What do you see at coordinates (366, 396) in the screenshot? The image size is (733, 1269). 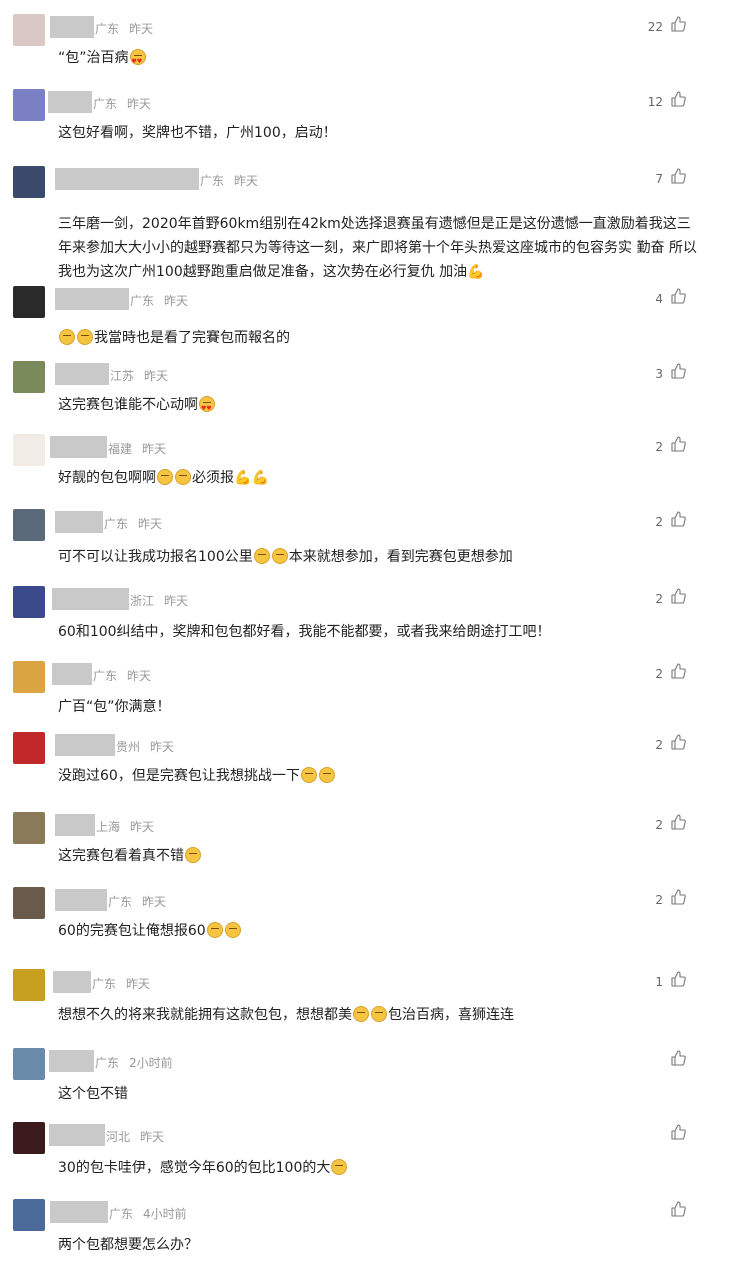 I see `comment-item: 江苏 昨天 3 这完赛包谁能不心动啊` at bounding box center [366, 396].